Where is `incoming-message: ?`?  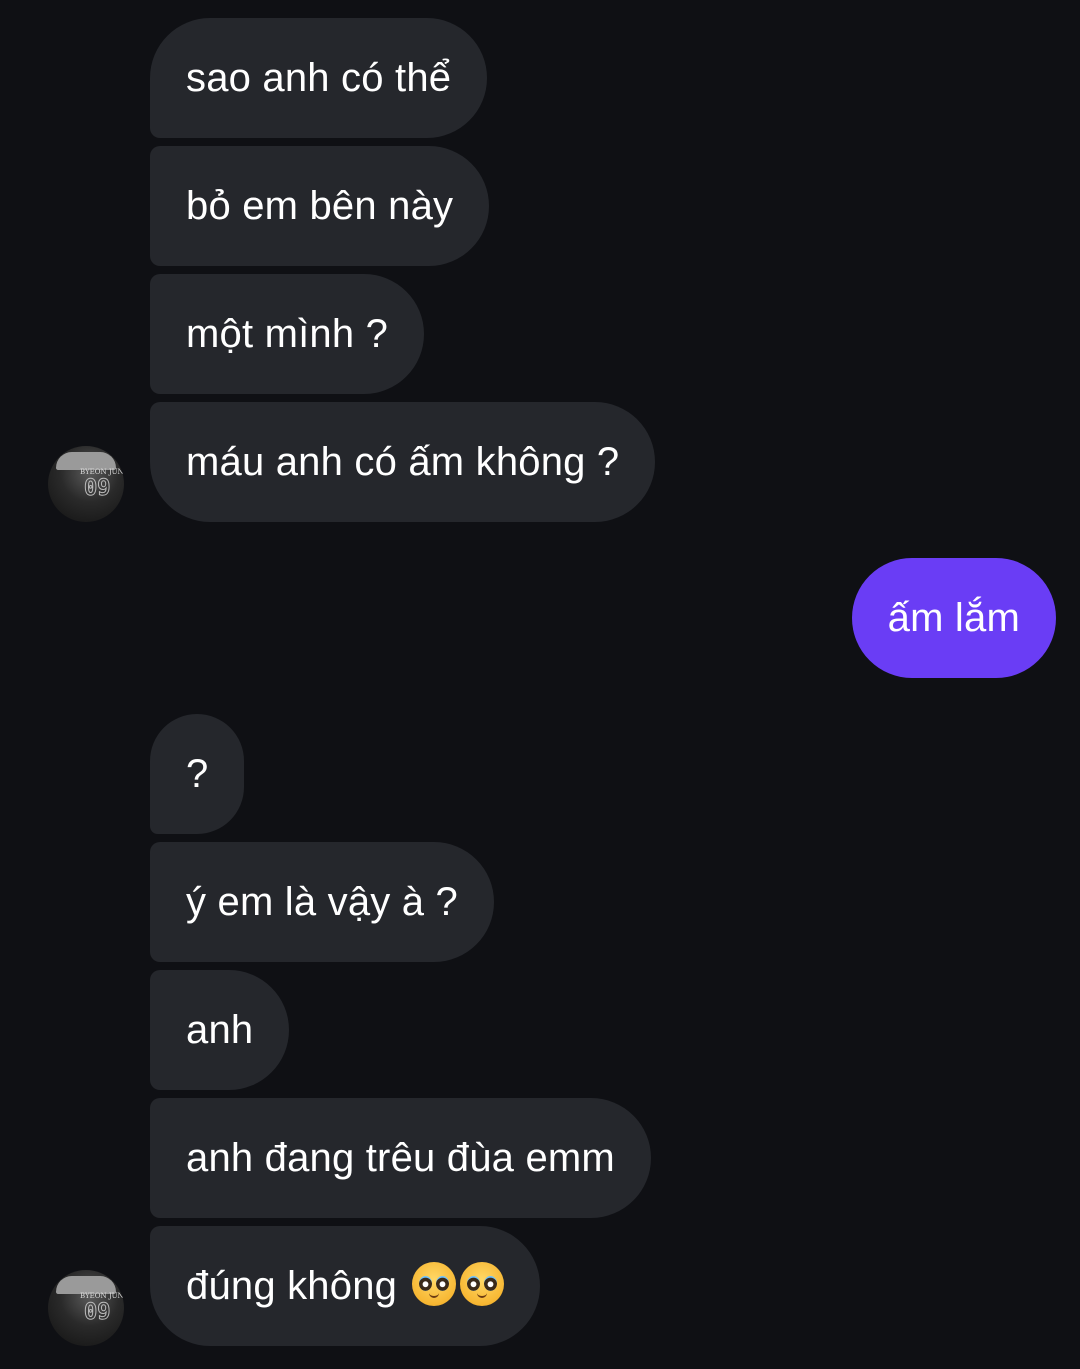 incoming-message: ? is located at coordinates (197, 774).